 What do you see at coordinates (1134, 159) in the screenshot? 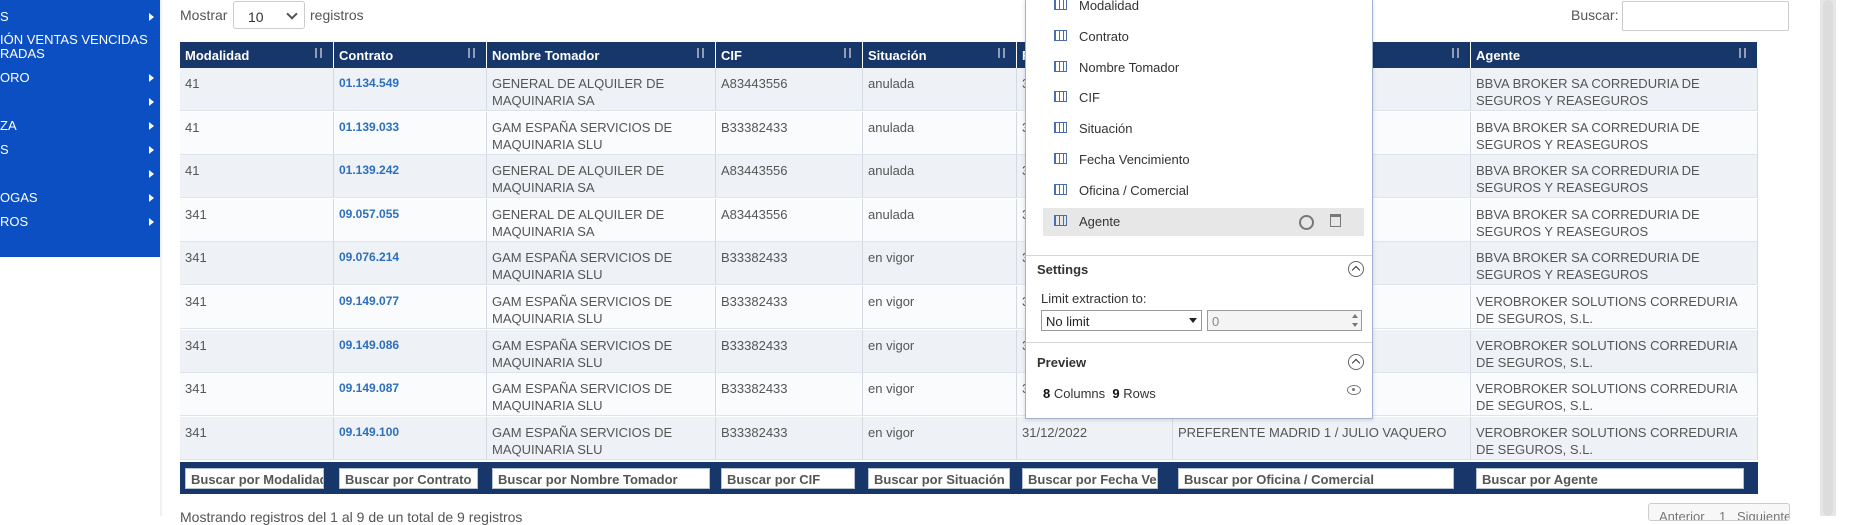
I see `extract-column-label: Fecha Vencimiento` at bounding box center [1134, 159].